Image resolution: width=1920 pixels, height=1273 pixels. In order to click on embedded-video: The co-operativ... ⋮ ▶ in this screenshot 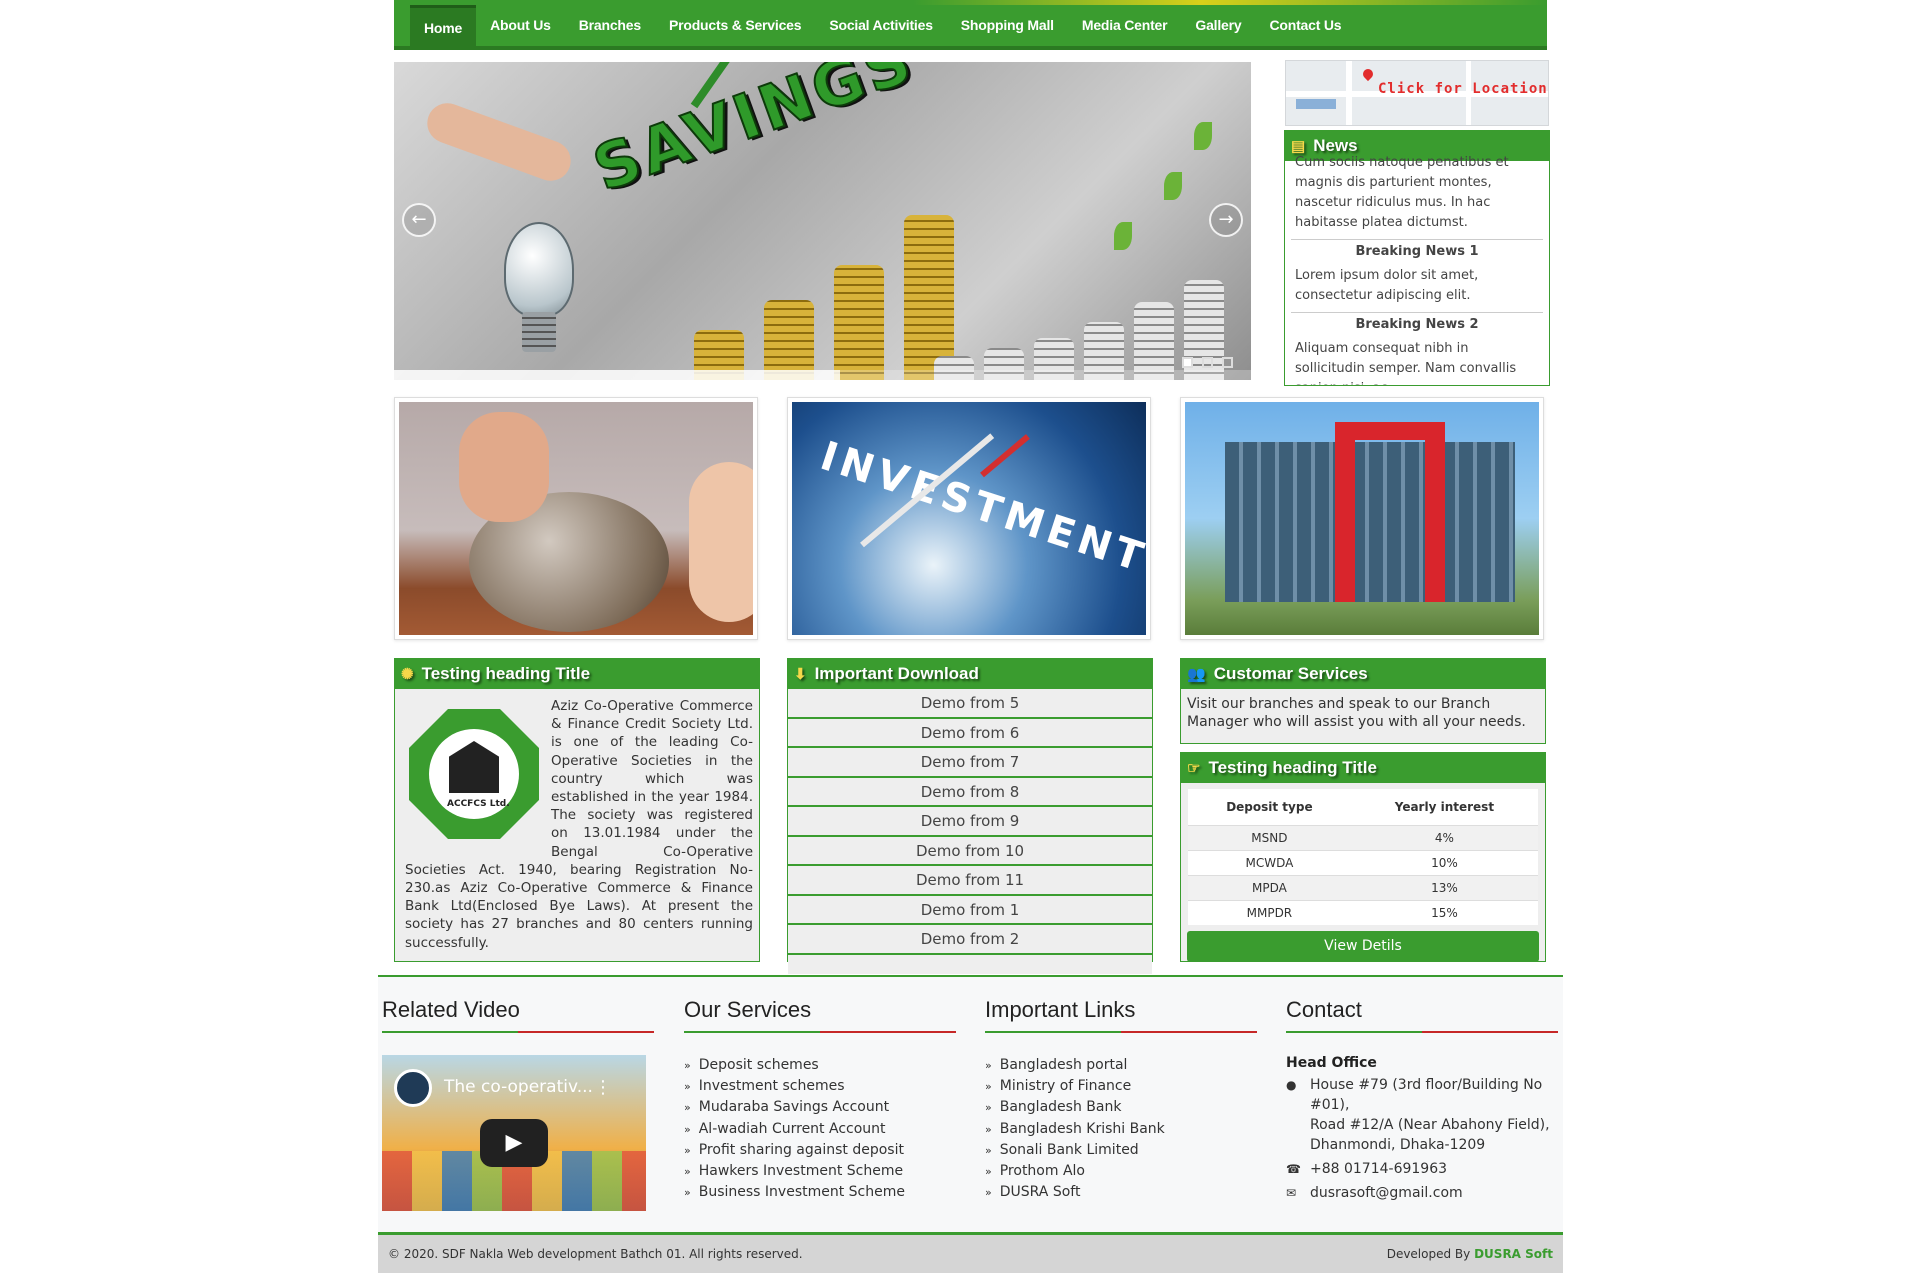, I will do `click(514, 1133)`.